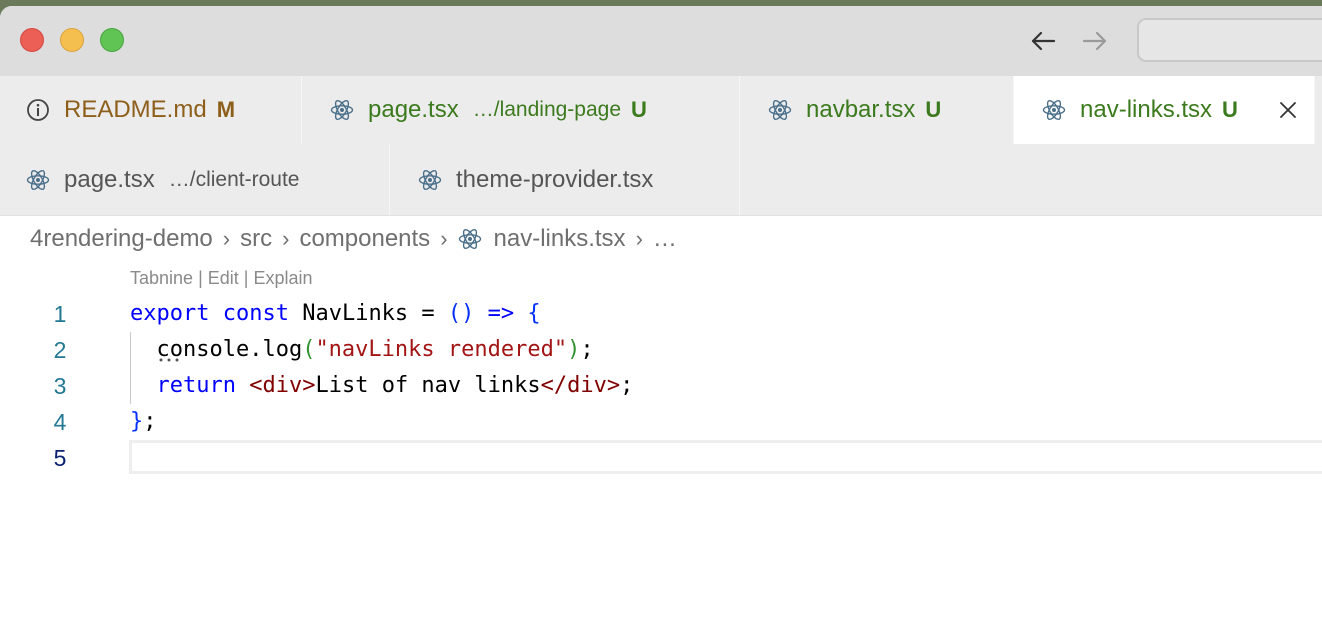 This screenshot has width=1322, height=630. What do you see at coordinates (861, 109) in the screenshot?
I see `tab-label: navbar.tsx` at bounding box center [861, 109].